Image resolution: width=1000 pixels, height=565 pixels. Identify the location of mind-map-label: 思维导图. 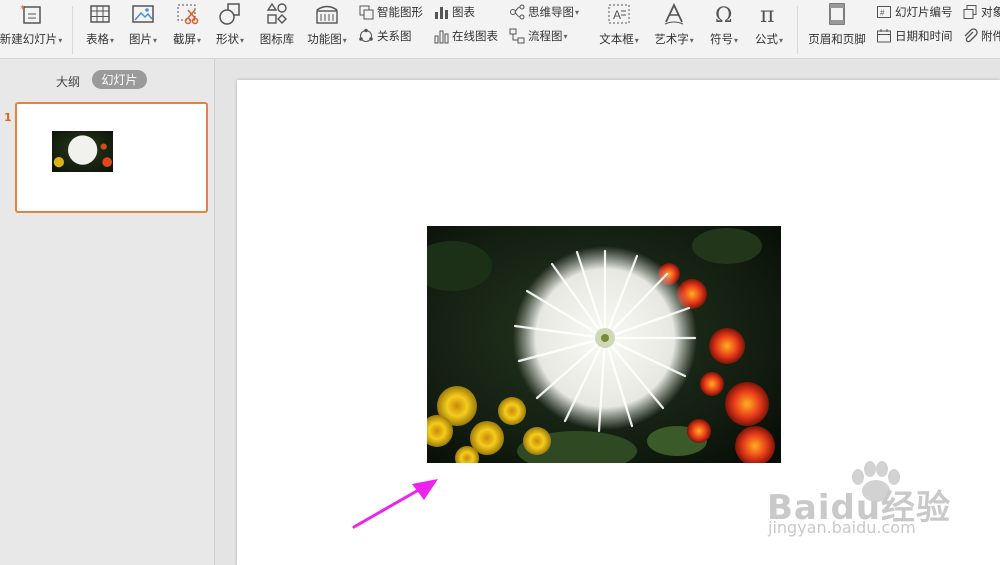
(551, 12).